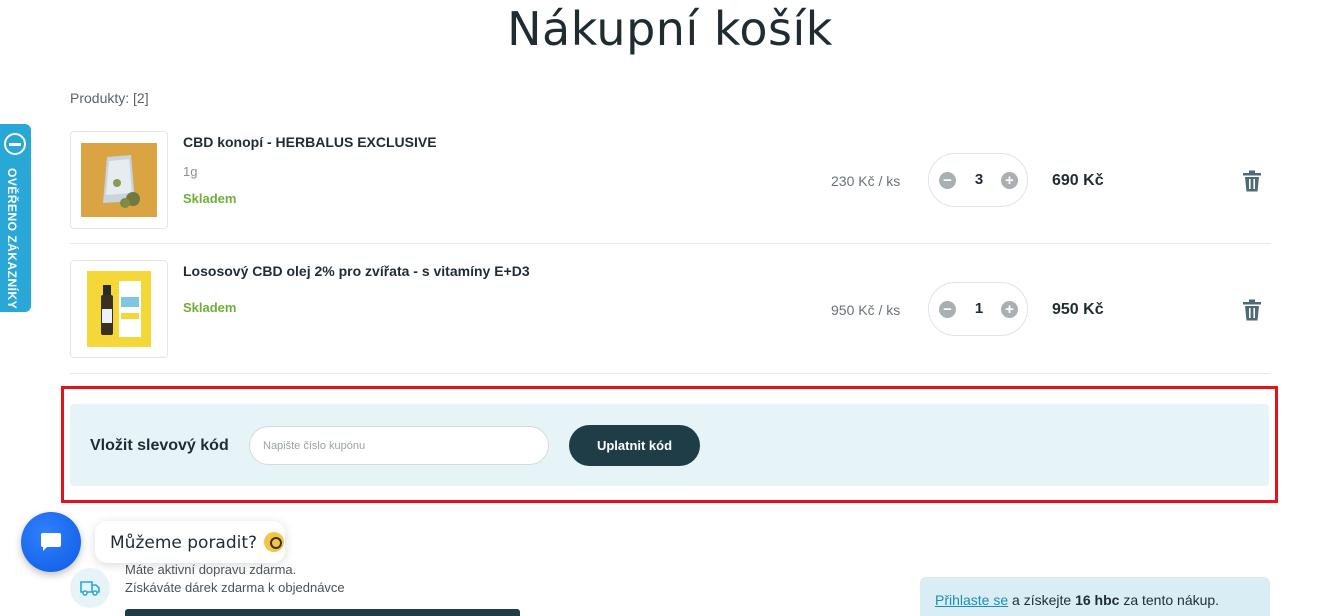  I want to click on monocle-emoji-icon, so click(274, 542).